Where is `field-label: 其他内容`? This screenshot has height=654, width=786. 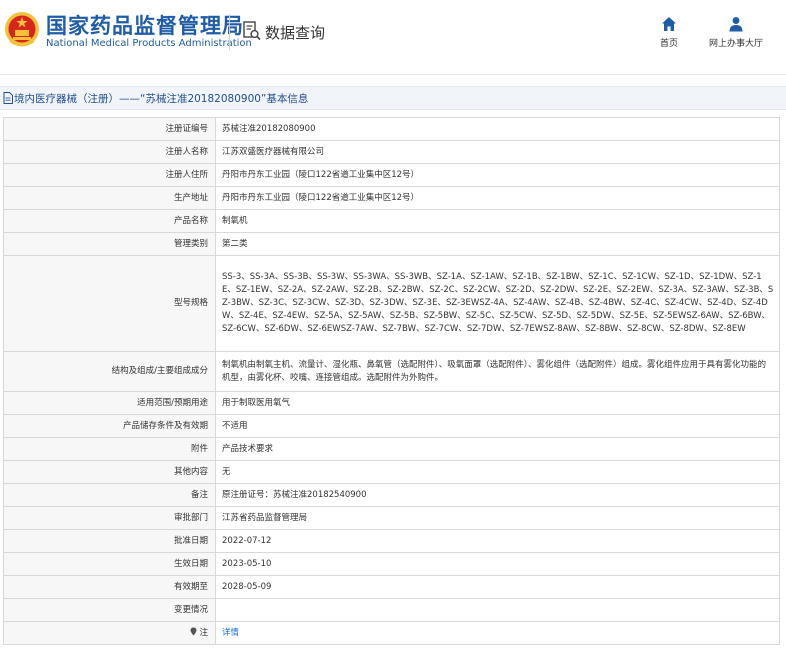
field-label: 其他内容 is located at coordinates (109, 472).